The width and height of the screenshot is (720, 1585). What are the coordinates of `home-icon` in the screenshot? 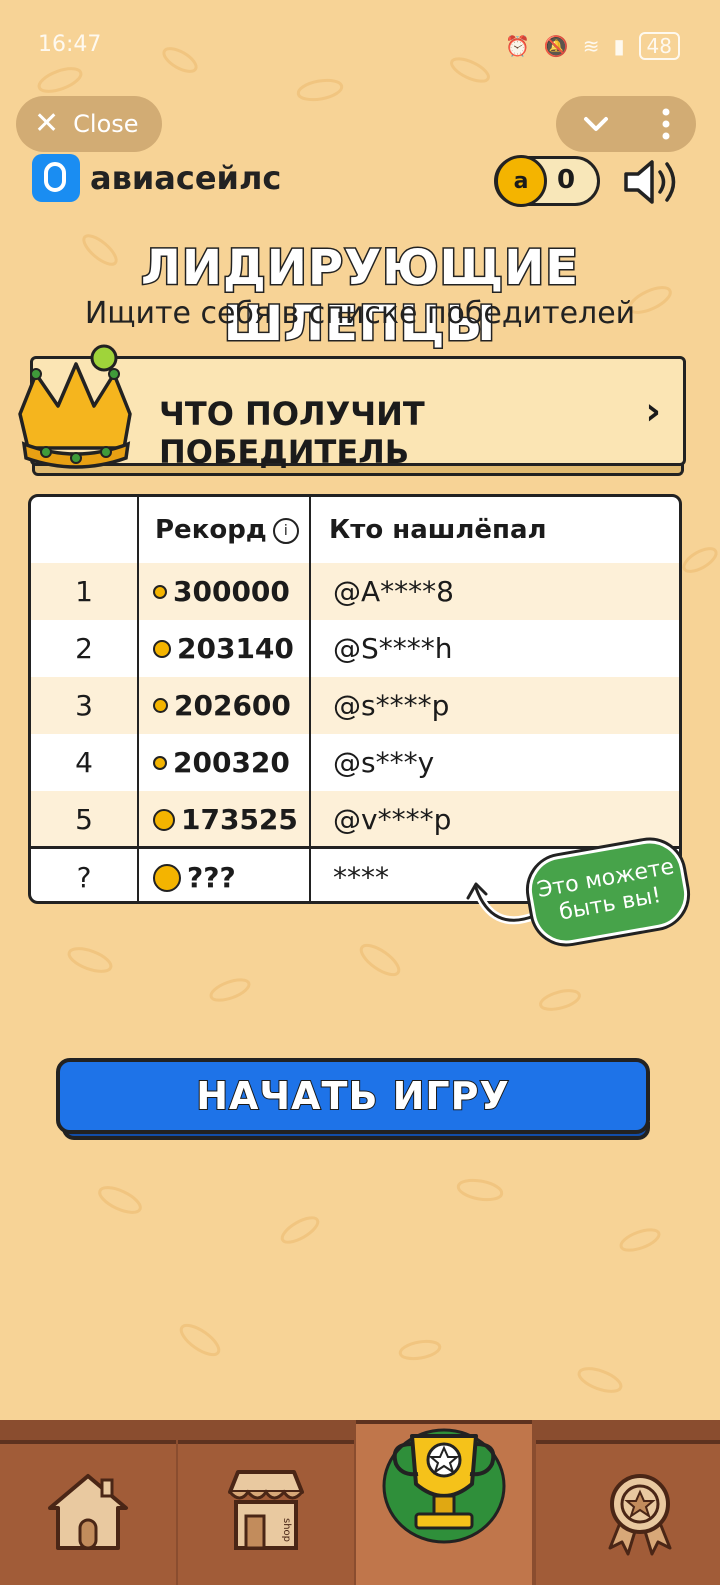 It's located at (88, 1512).